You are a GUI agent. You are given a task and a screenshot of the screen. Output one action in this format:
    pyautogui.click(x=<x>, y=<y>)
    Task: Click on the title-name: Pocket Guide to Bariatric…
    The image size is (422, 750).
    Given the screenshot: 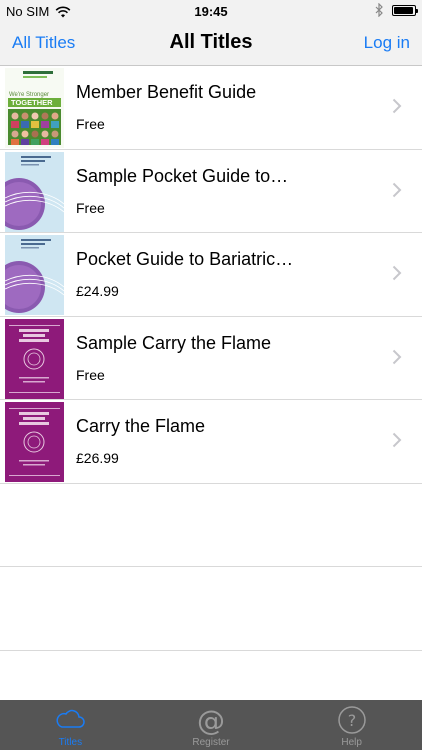 What is the action you would take?
    pyautogui.click(x=185, y=259)
    